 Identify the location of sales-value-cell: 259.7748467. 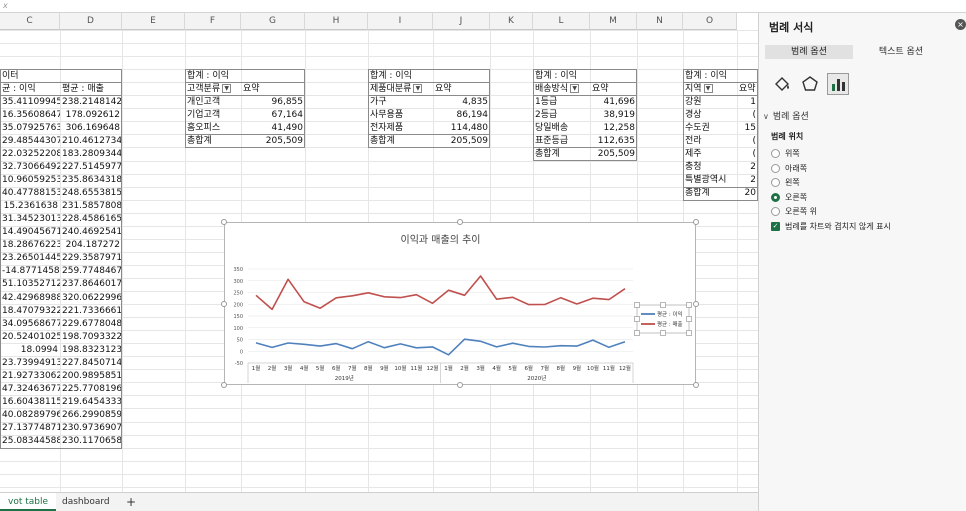
(91, 271).